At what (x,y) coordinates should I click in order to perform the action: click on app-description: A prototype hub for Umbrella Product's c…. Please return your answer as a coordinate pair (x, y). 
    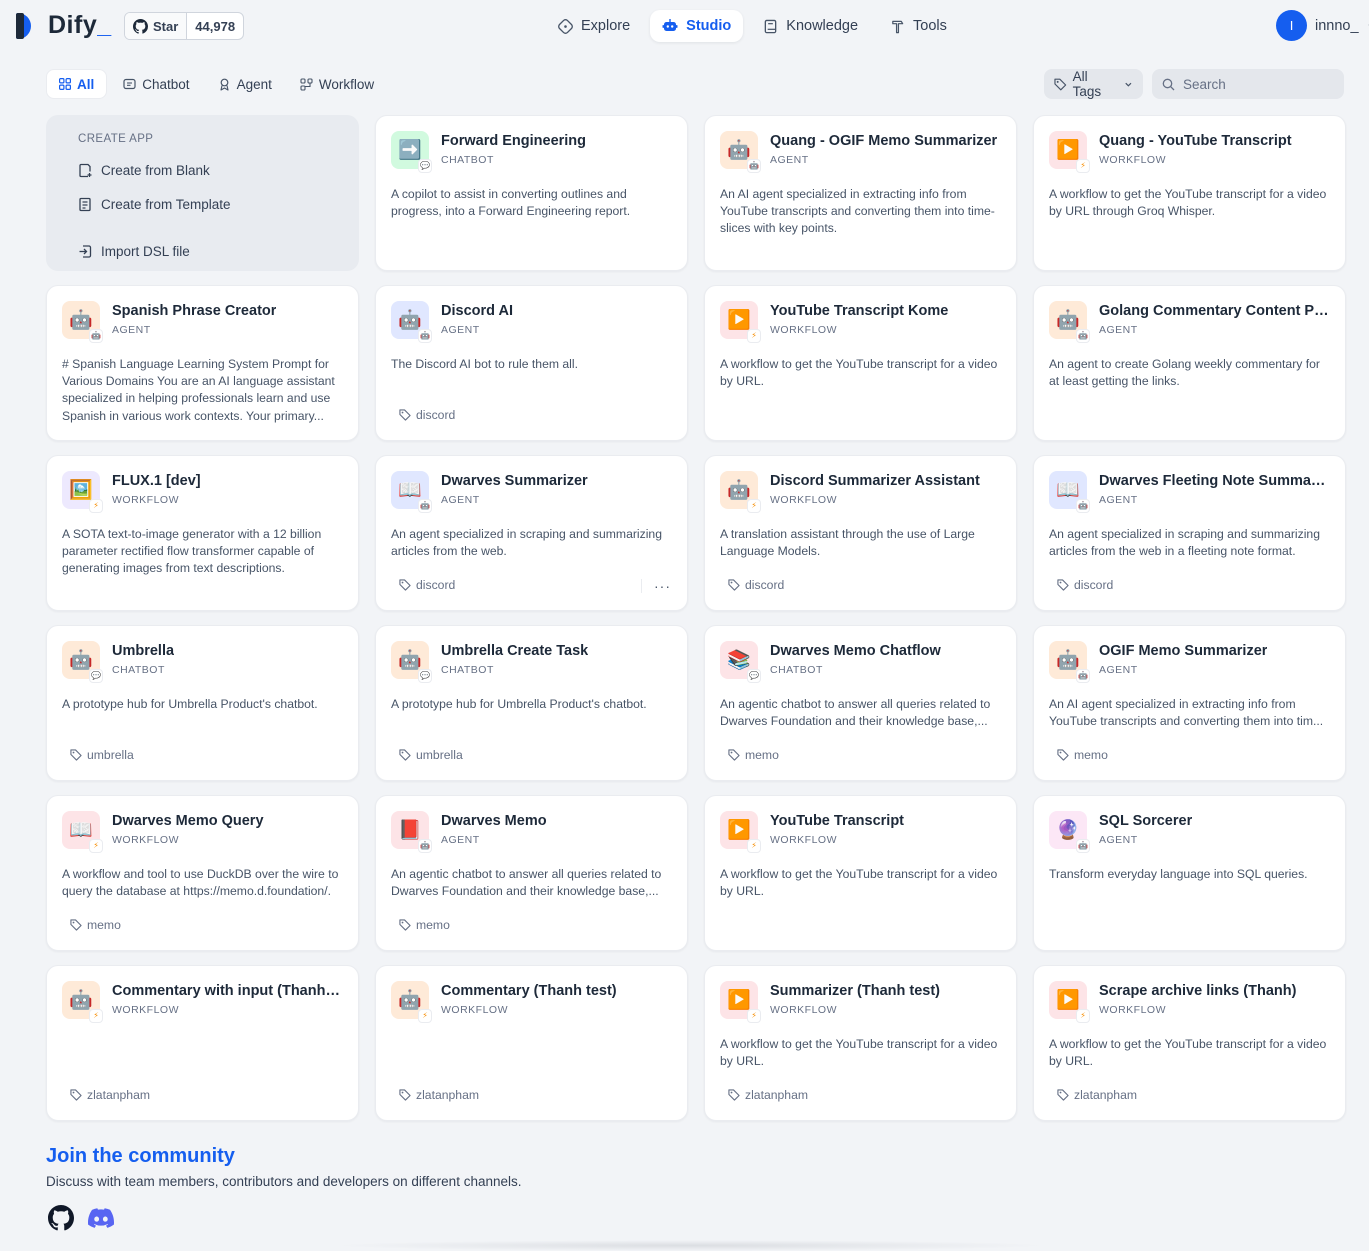
    Looking at the image, I should click on (190, 704).